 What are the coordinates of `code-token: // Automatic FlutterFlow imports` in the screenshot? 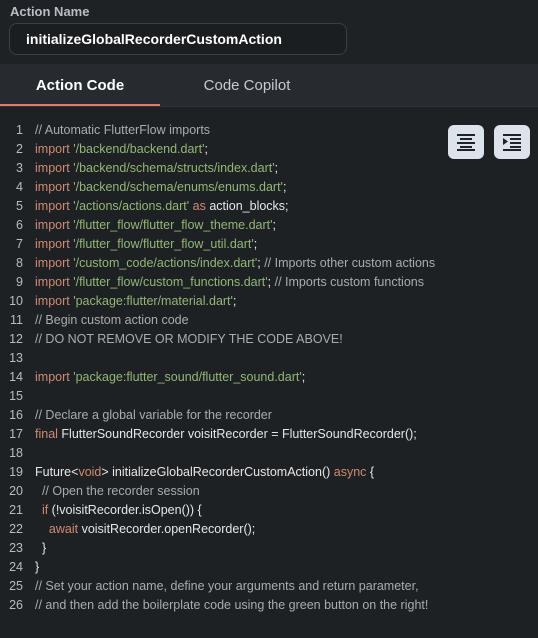 It's located at (123, 130).